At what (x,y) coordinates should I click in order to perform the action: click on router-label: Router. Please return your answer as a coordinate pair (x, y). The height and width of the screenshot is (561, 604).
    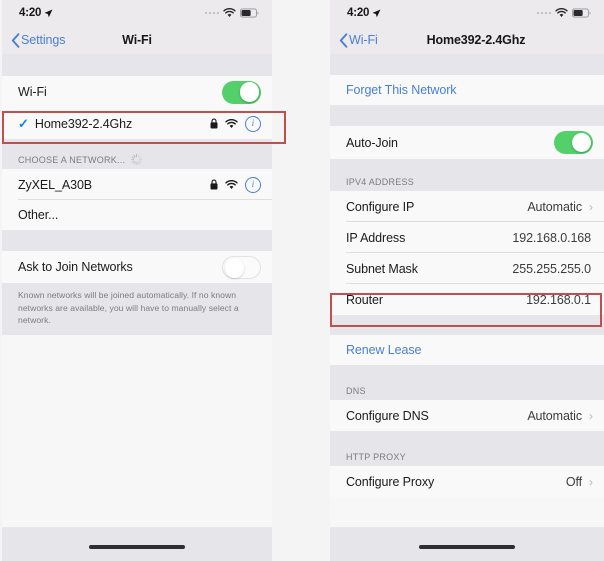
    Looking at the image, I should click on (364, 299).